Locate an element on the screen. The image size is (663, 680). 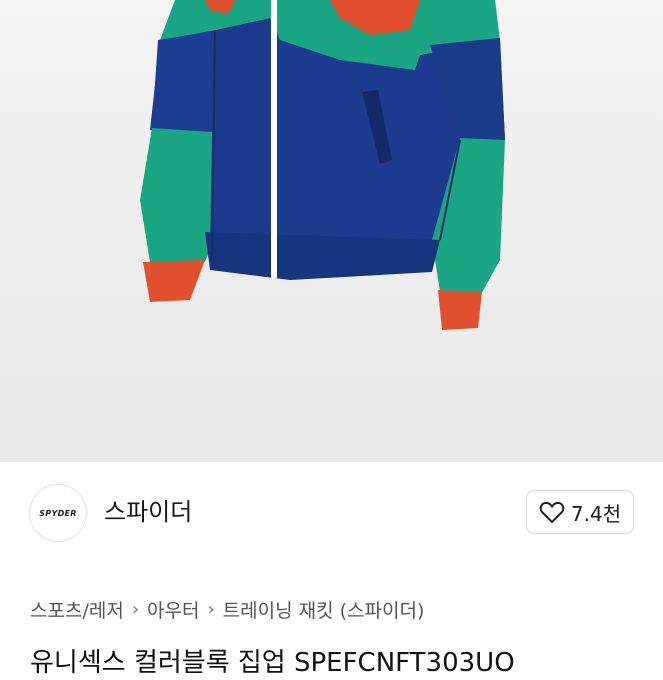
heart-outline-icon is located at coordinates (552, 512).